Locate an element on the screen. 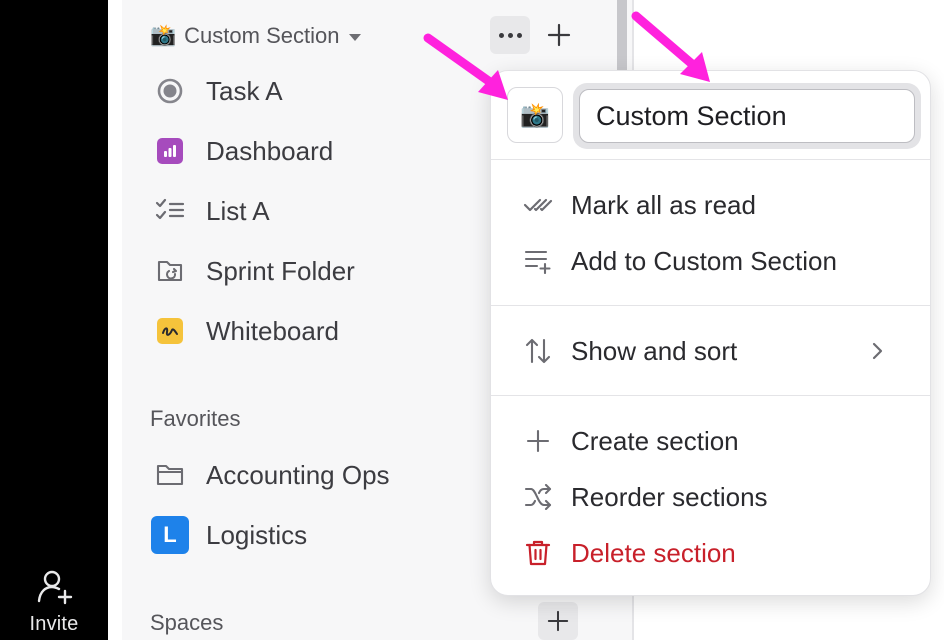 The height and width of the screenshot is (640, 944). double-check-icon is located at coordinates (538, 205).